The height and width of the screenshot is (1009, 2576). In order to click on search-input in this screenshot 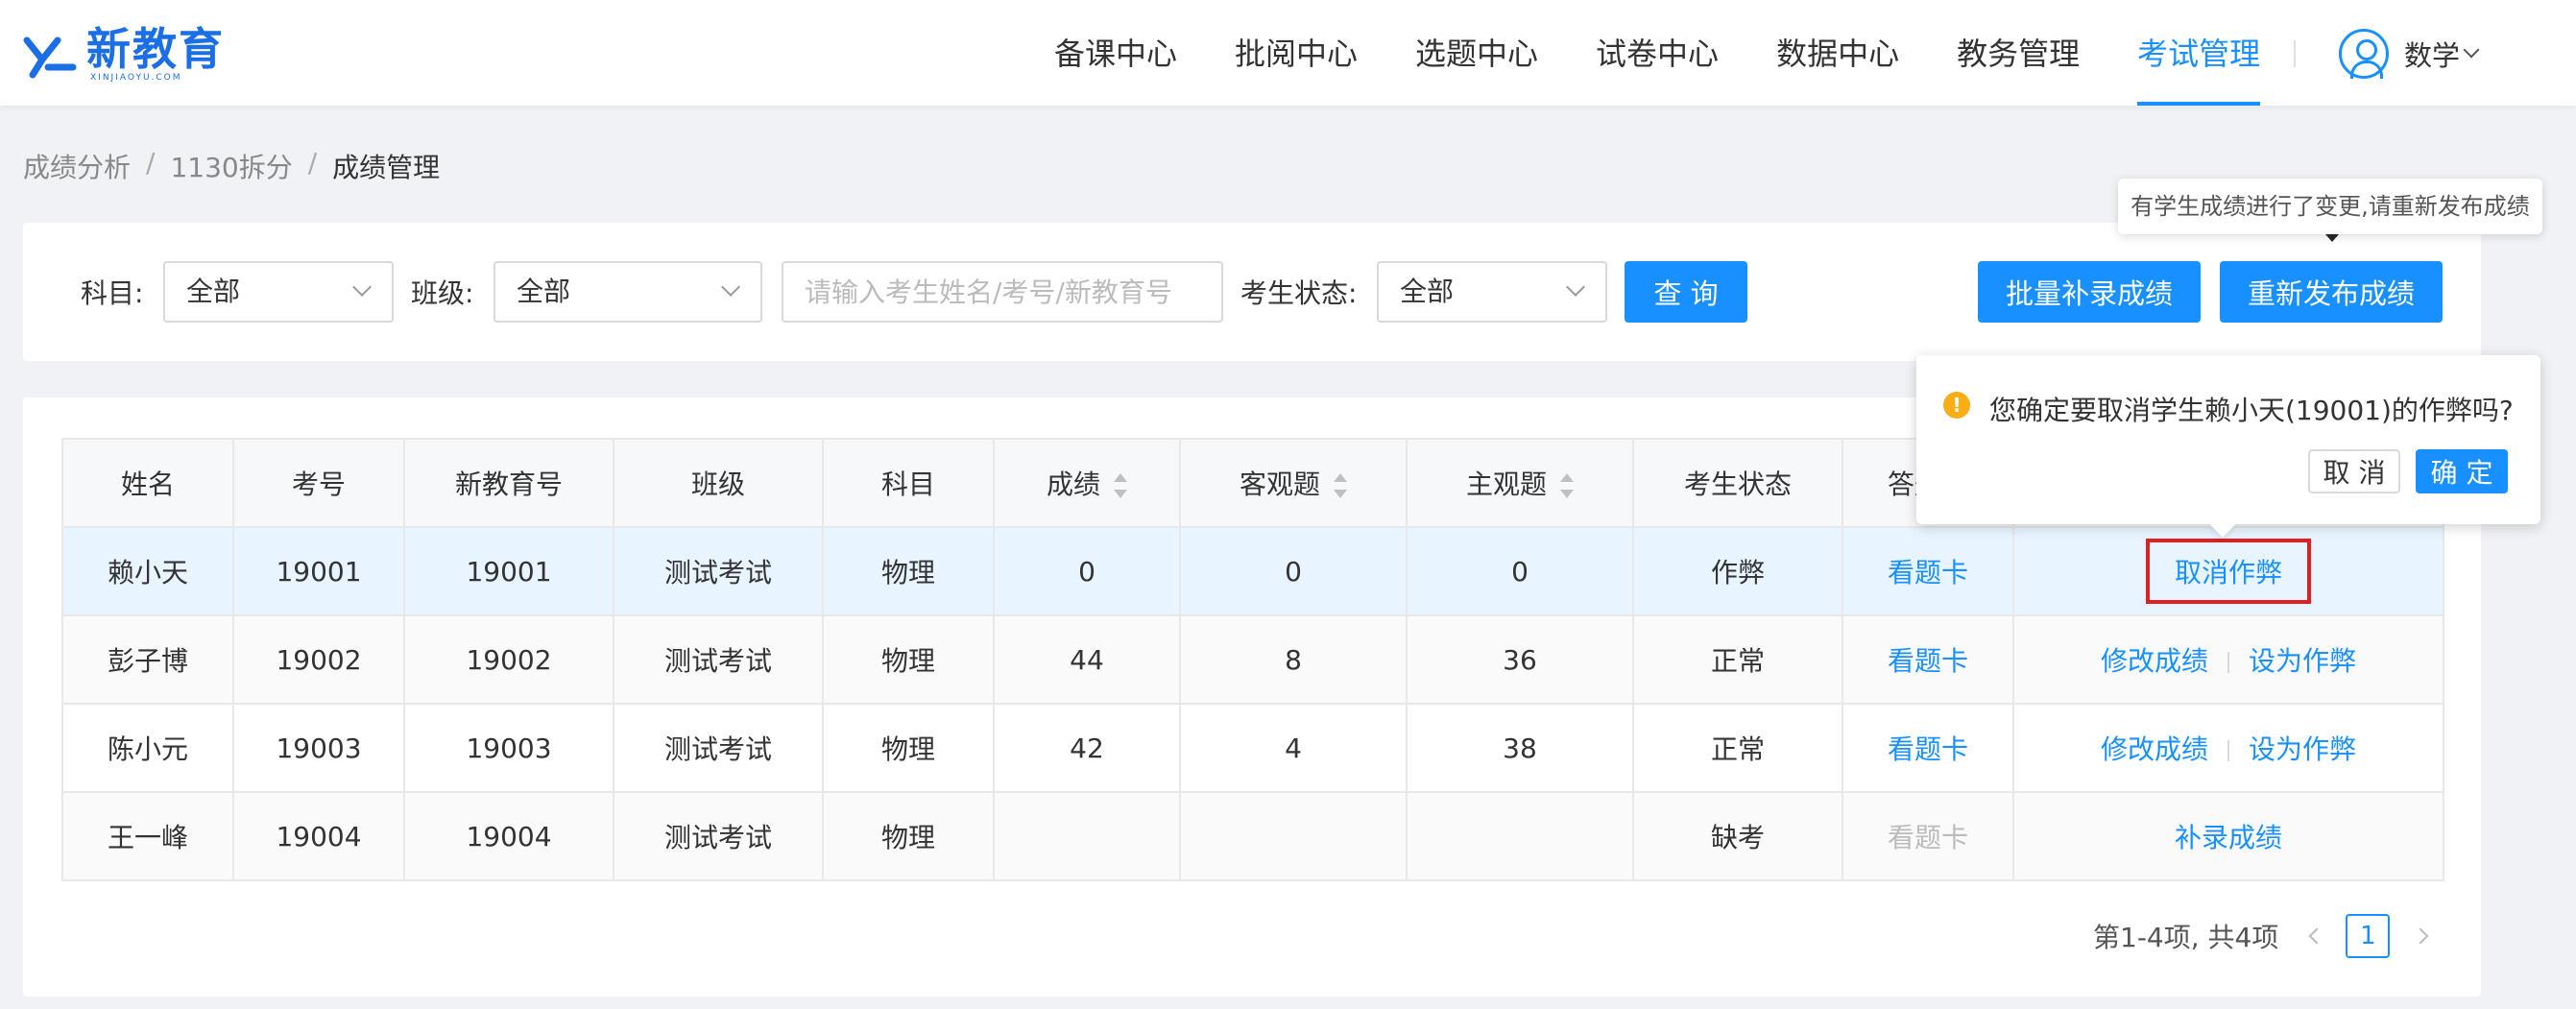, I will do `click(1002, 292)`.